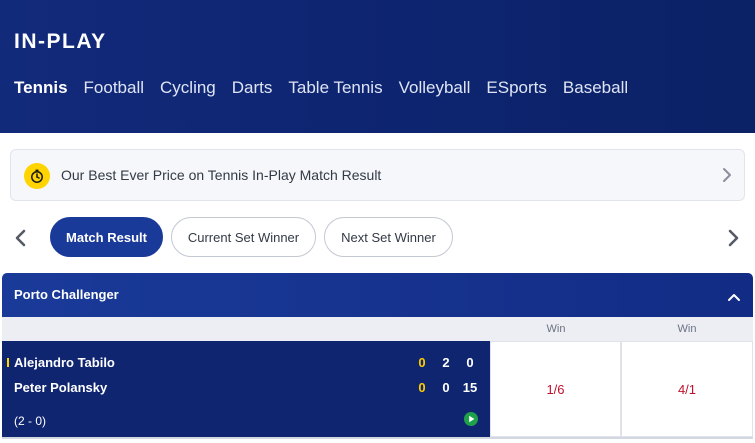  Describe the element at coordinates (66, 294) in the screenshot. I see `event-title: Porto Challenger` at that location.